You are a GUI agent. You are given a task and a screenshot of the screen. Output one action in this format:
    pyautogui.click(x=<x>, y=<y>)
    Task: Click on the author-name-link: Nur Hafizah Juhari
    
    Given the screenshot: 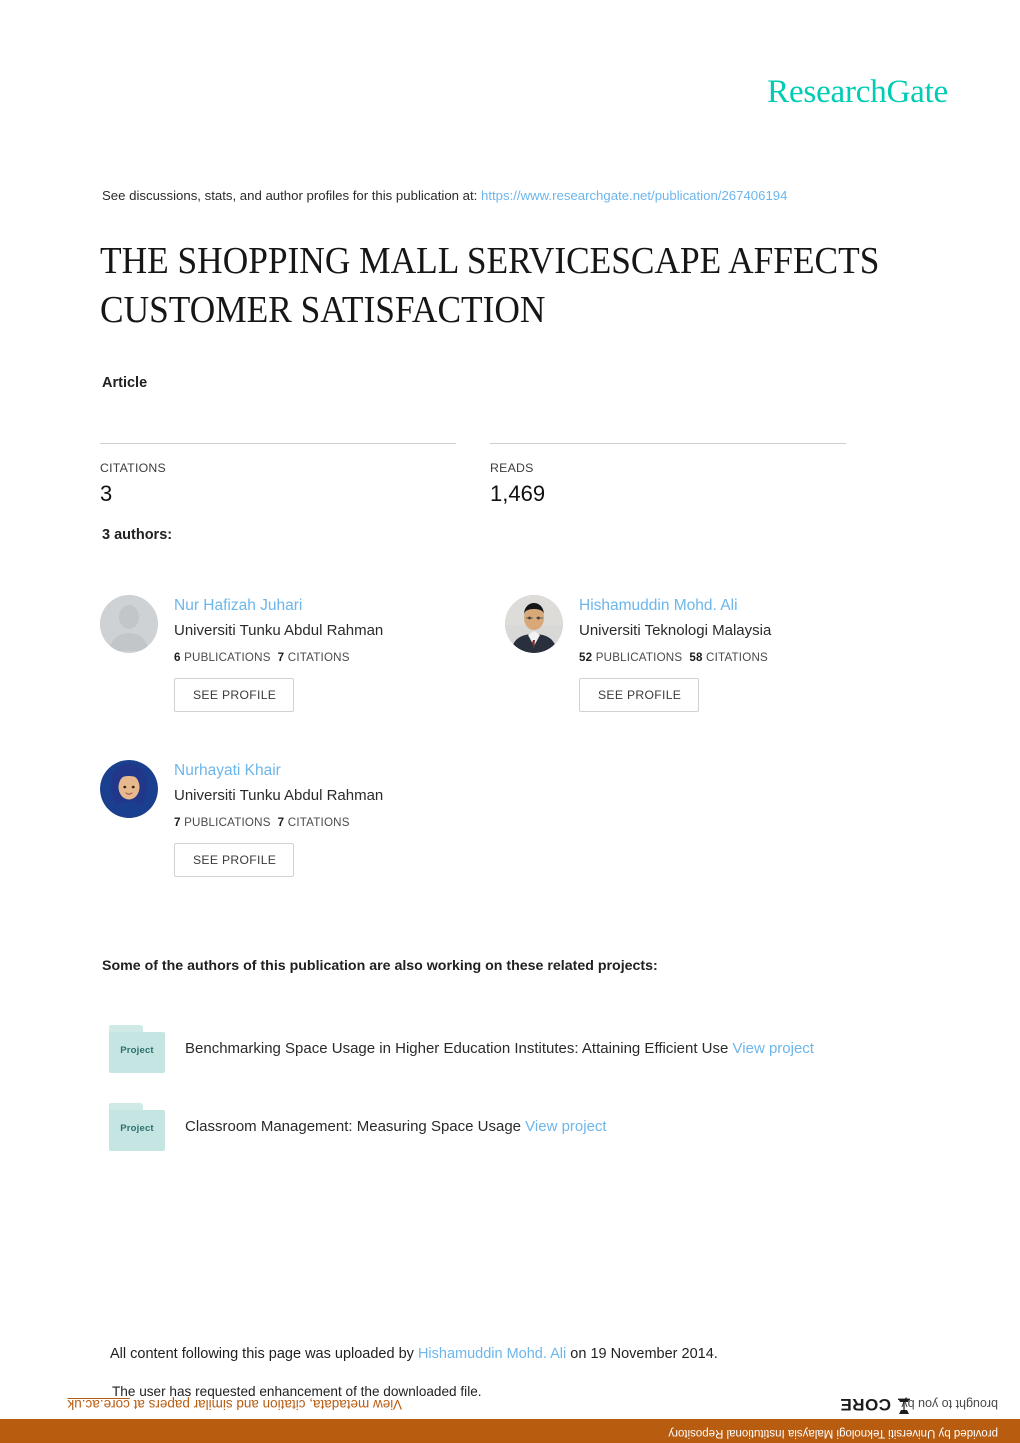 What is the action you would take?
    pyautogui.click(x=278, y=606)
    